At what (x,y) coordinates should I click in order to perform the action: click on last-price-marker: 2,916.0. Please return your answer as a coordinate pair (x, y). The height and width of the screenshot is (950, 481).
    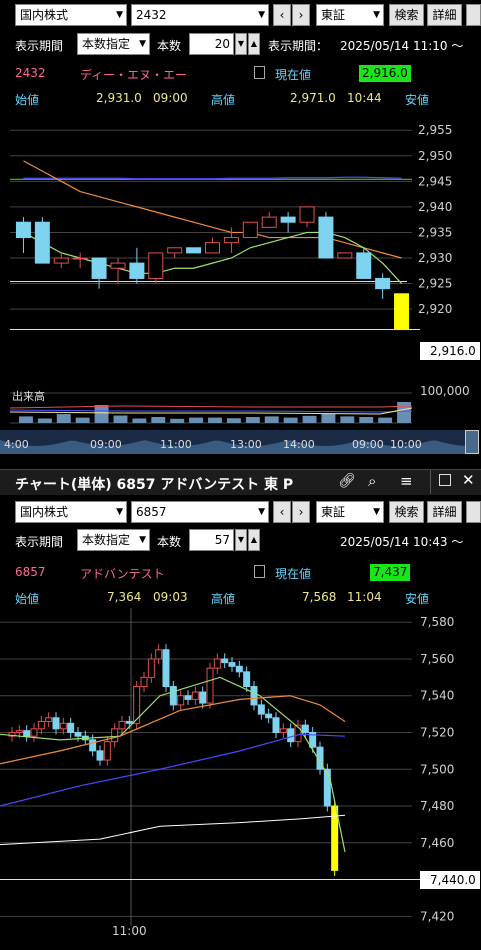
    Looking at the image, I should click on (450, 351).